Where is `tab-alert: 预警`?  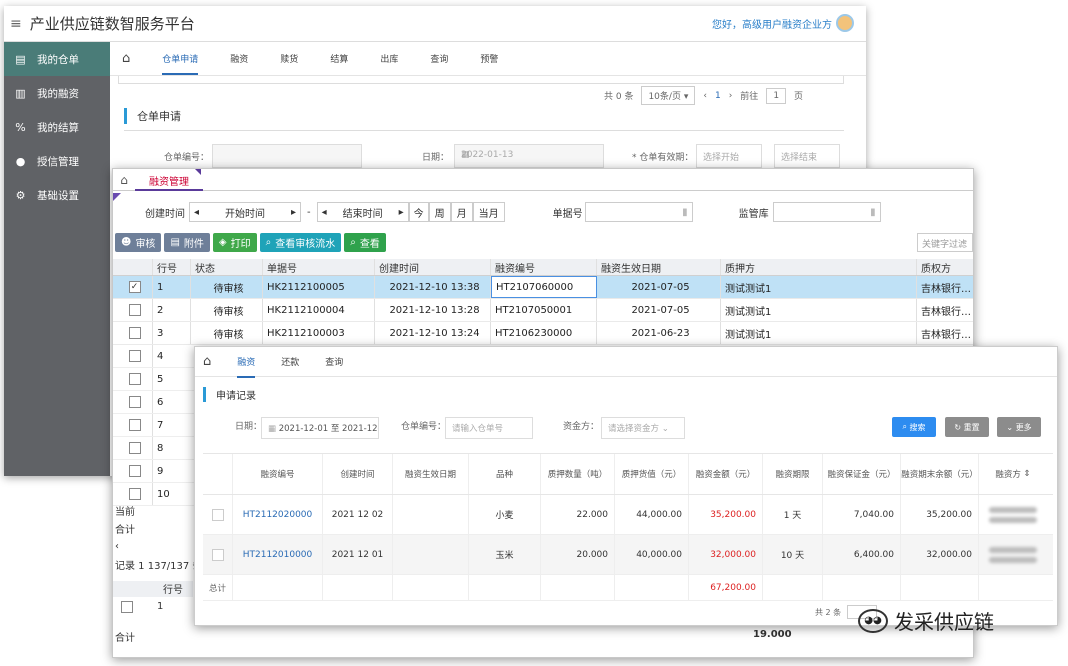
tab-alert: 预警 is located at coordinates (489, 58).